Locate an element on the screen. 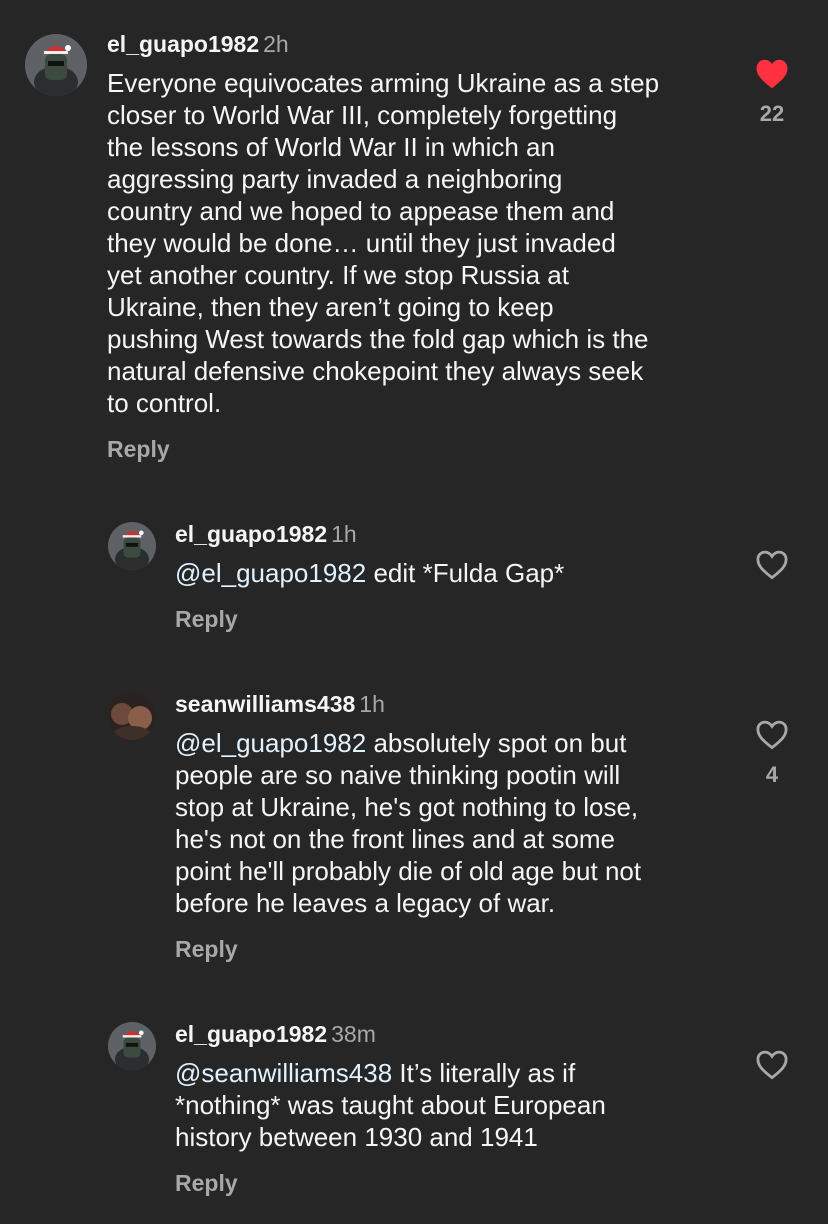  comment-line-text: absolutely spot on but is located at coordinates (496, 743).